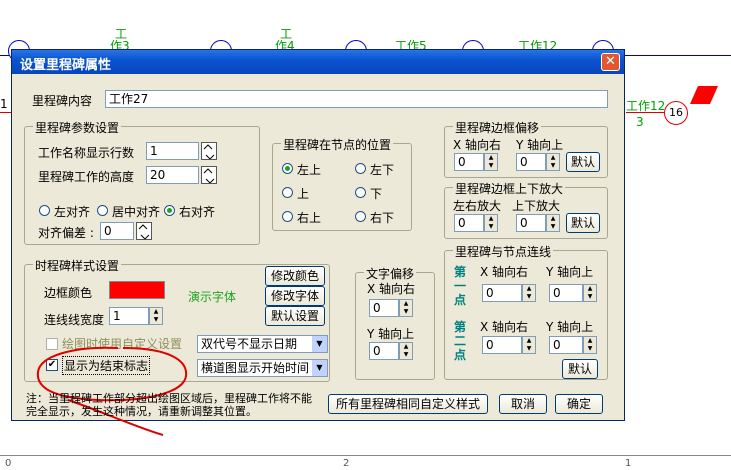 This screenshot has height=470, width=731. What do you see at coordinates (77, 127) in the screenshot?
I see `params-group-title: 里程碑参数设置` at bounding box center [77, 127].